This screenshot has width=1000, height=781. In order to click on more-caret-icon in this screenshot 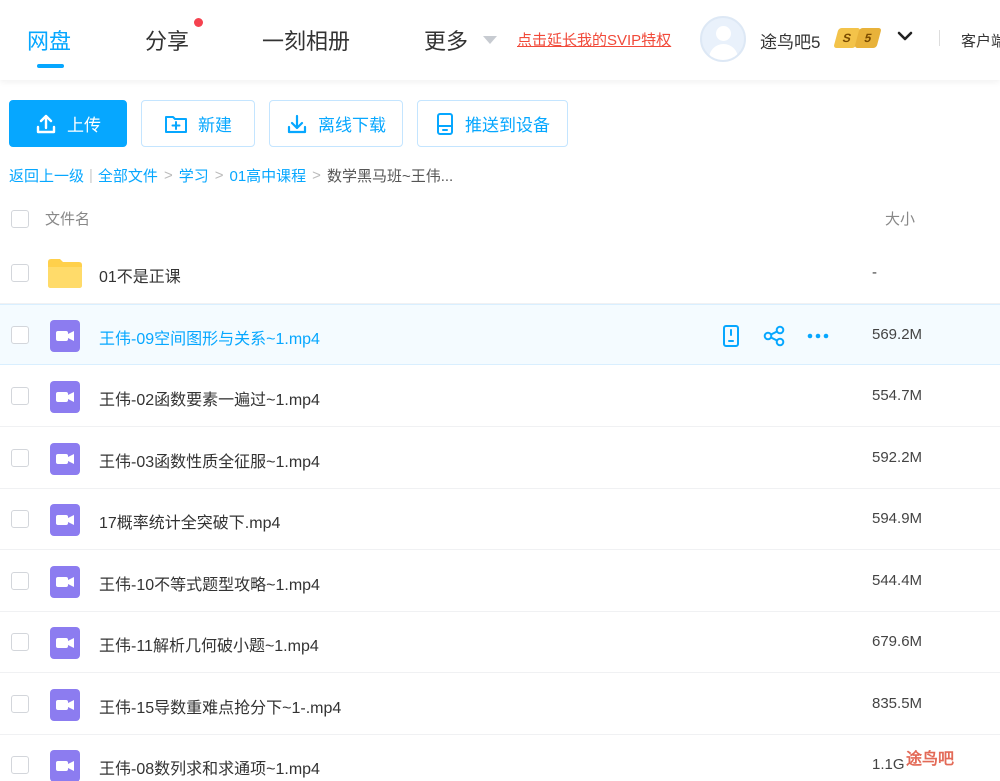, I will do `click(490, 40)`.